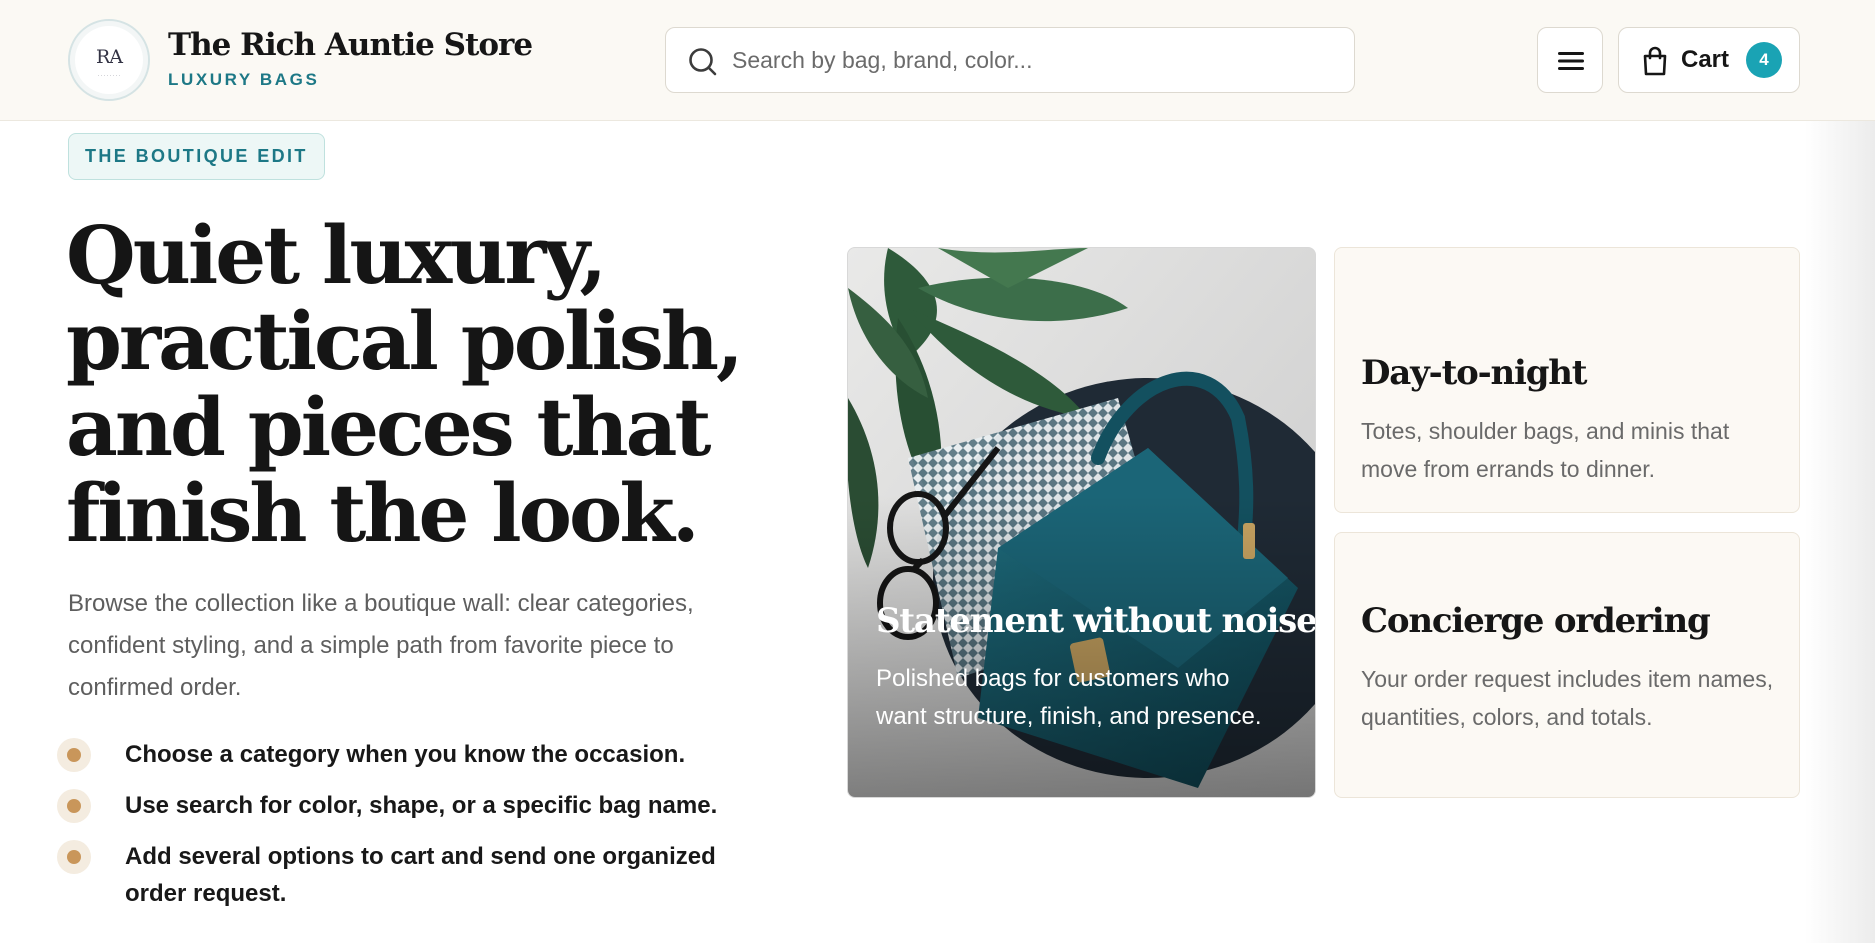  Describe the element at coordinates (1705, 59) in the screenshot. I see `cart-label: Cart` at that location.